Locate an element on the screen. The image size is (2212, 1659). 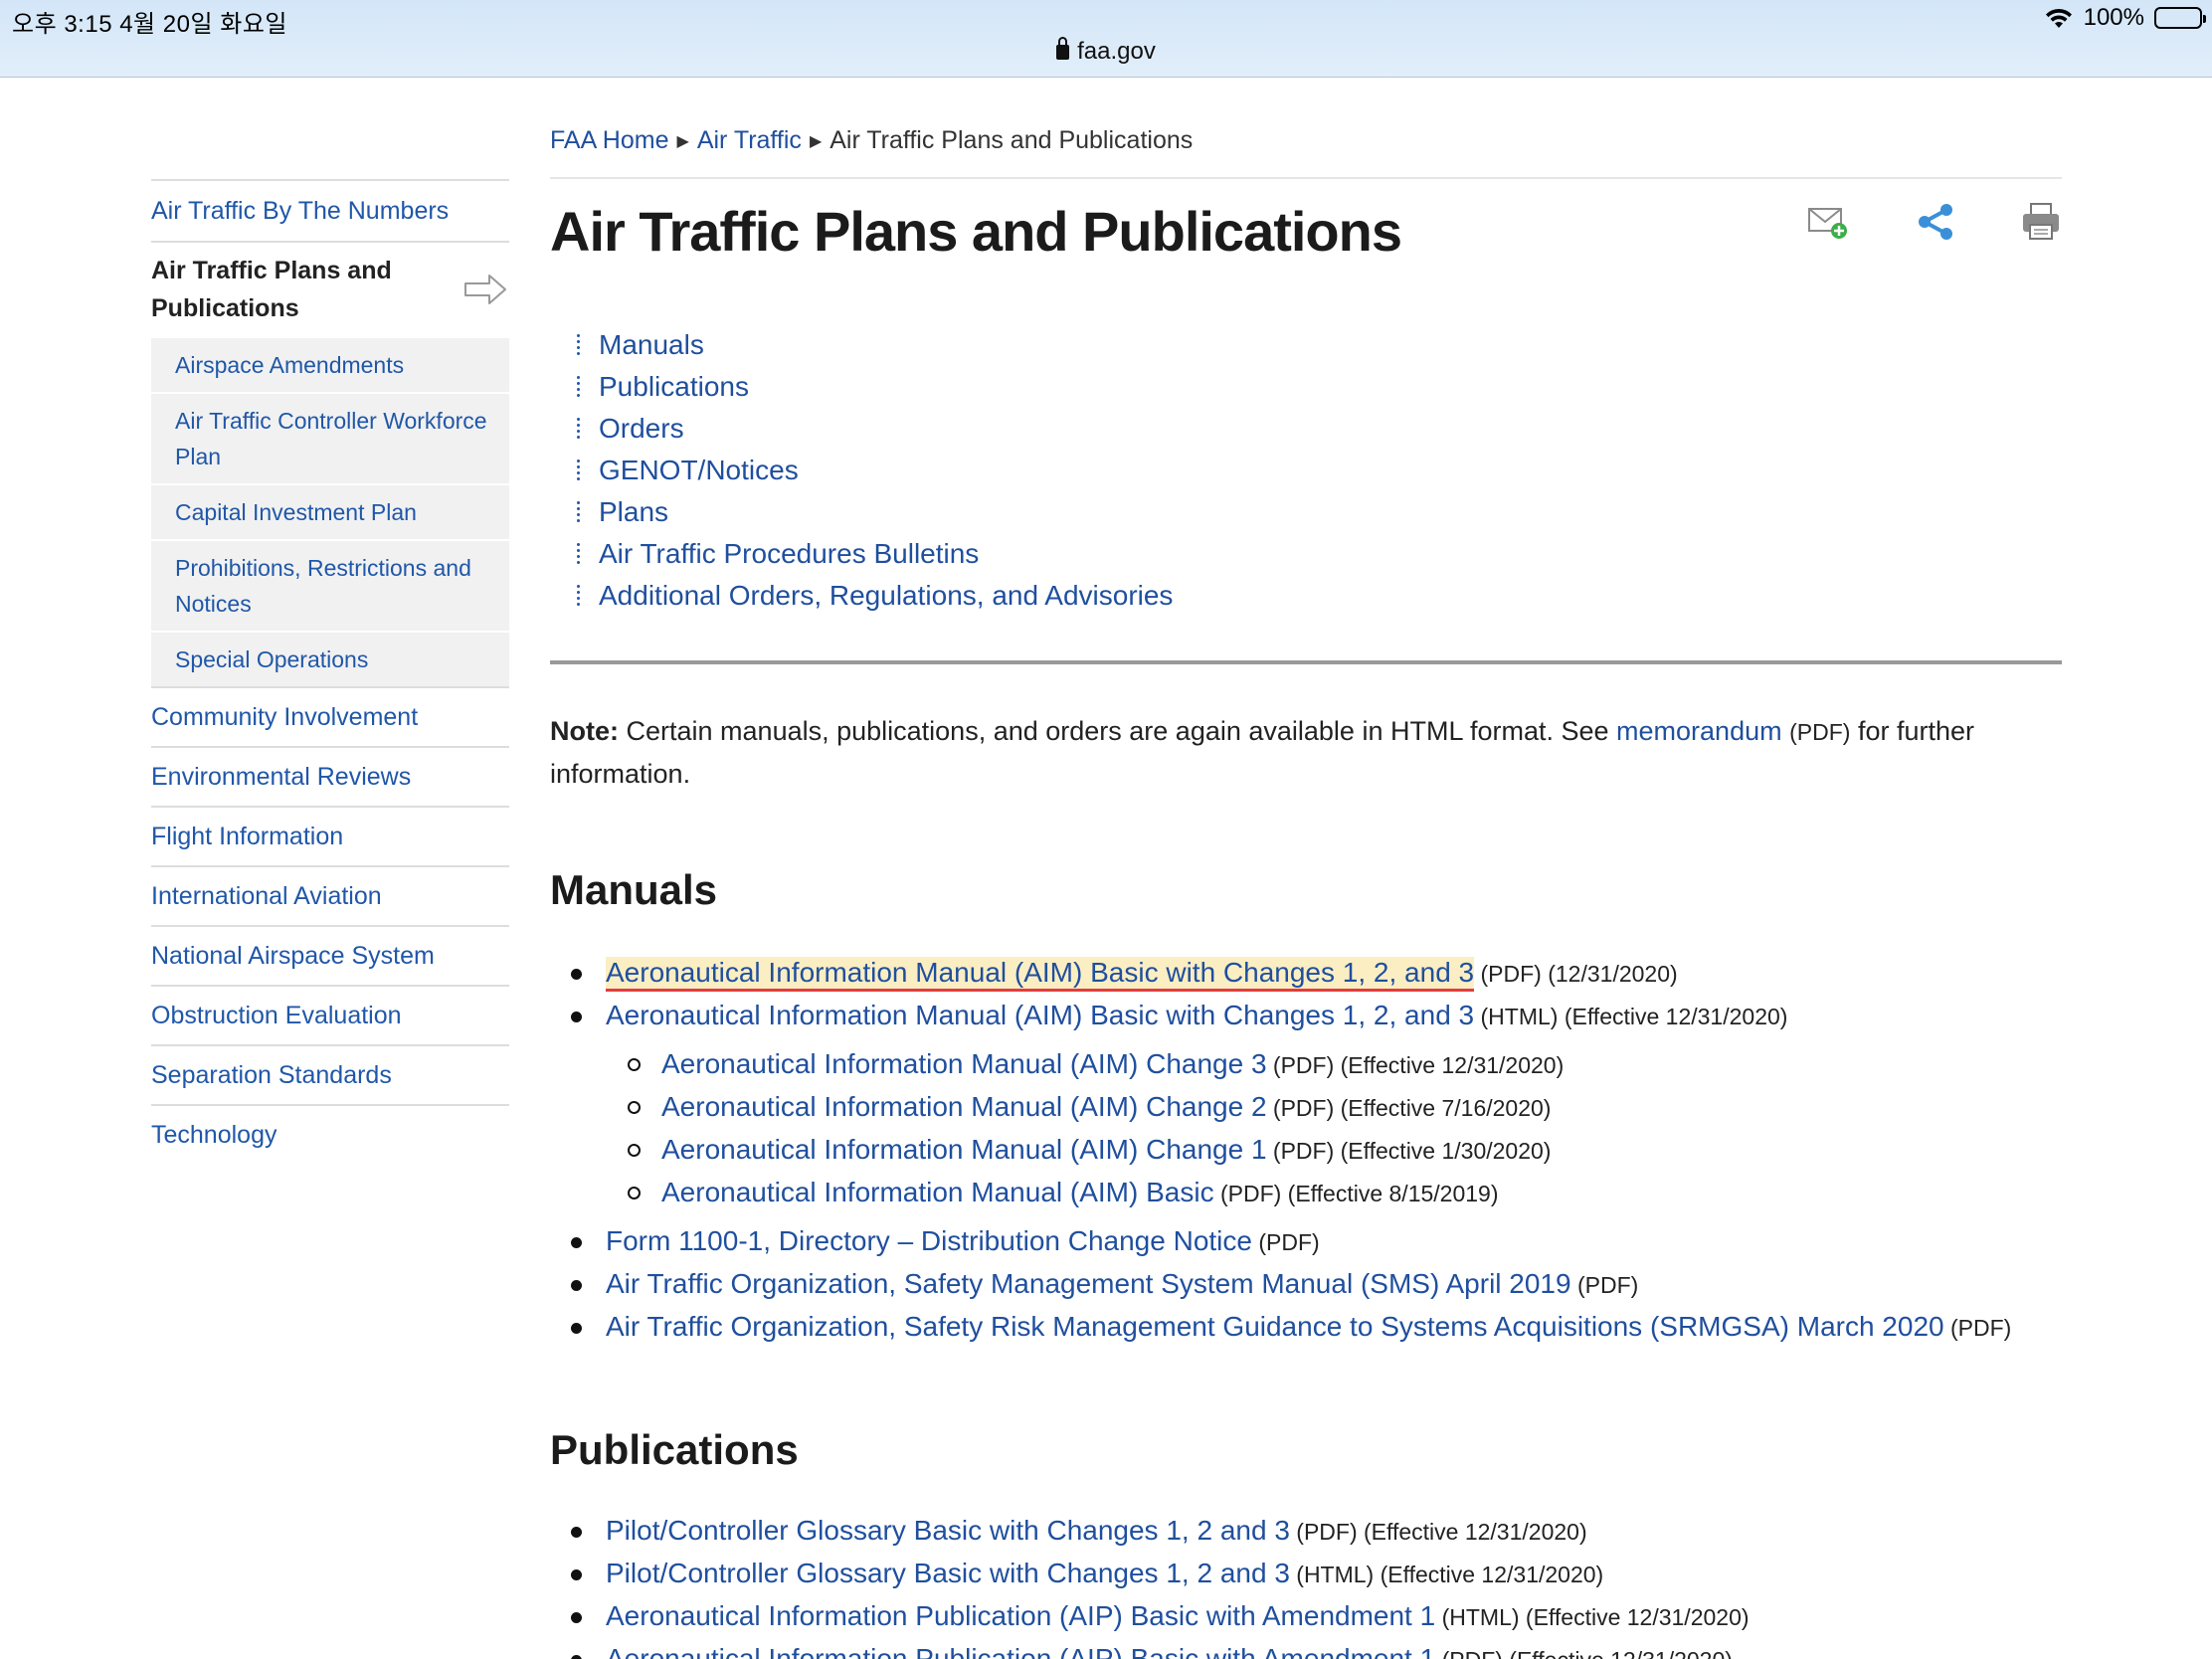
sidebar-item-label: Technology is located at coordinates (214, 1134).